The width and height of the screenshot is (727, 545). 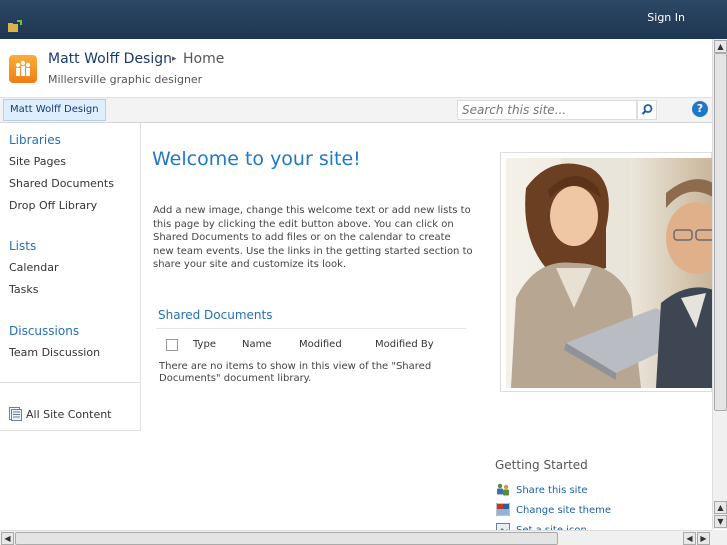 What do you see at coordinates (503, 509) in the screenshot?
I see `theme-palette-icon` at bounding box center [503, 509].